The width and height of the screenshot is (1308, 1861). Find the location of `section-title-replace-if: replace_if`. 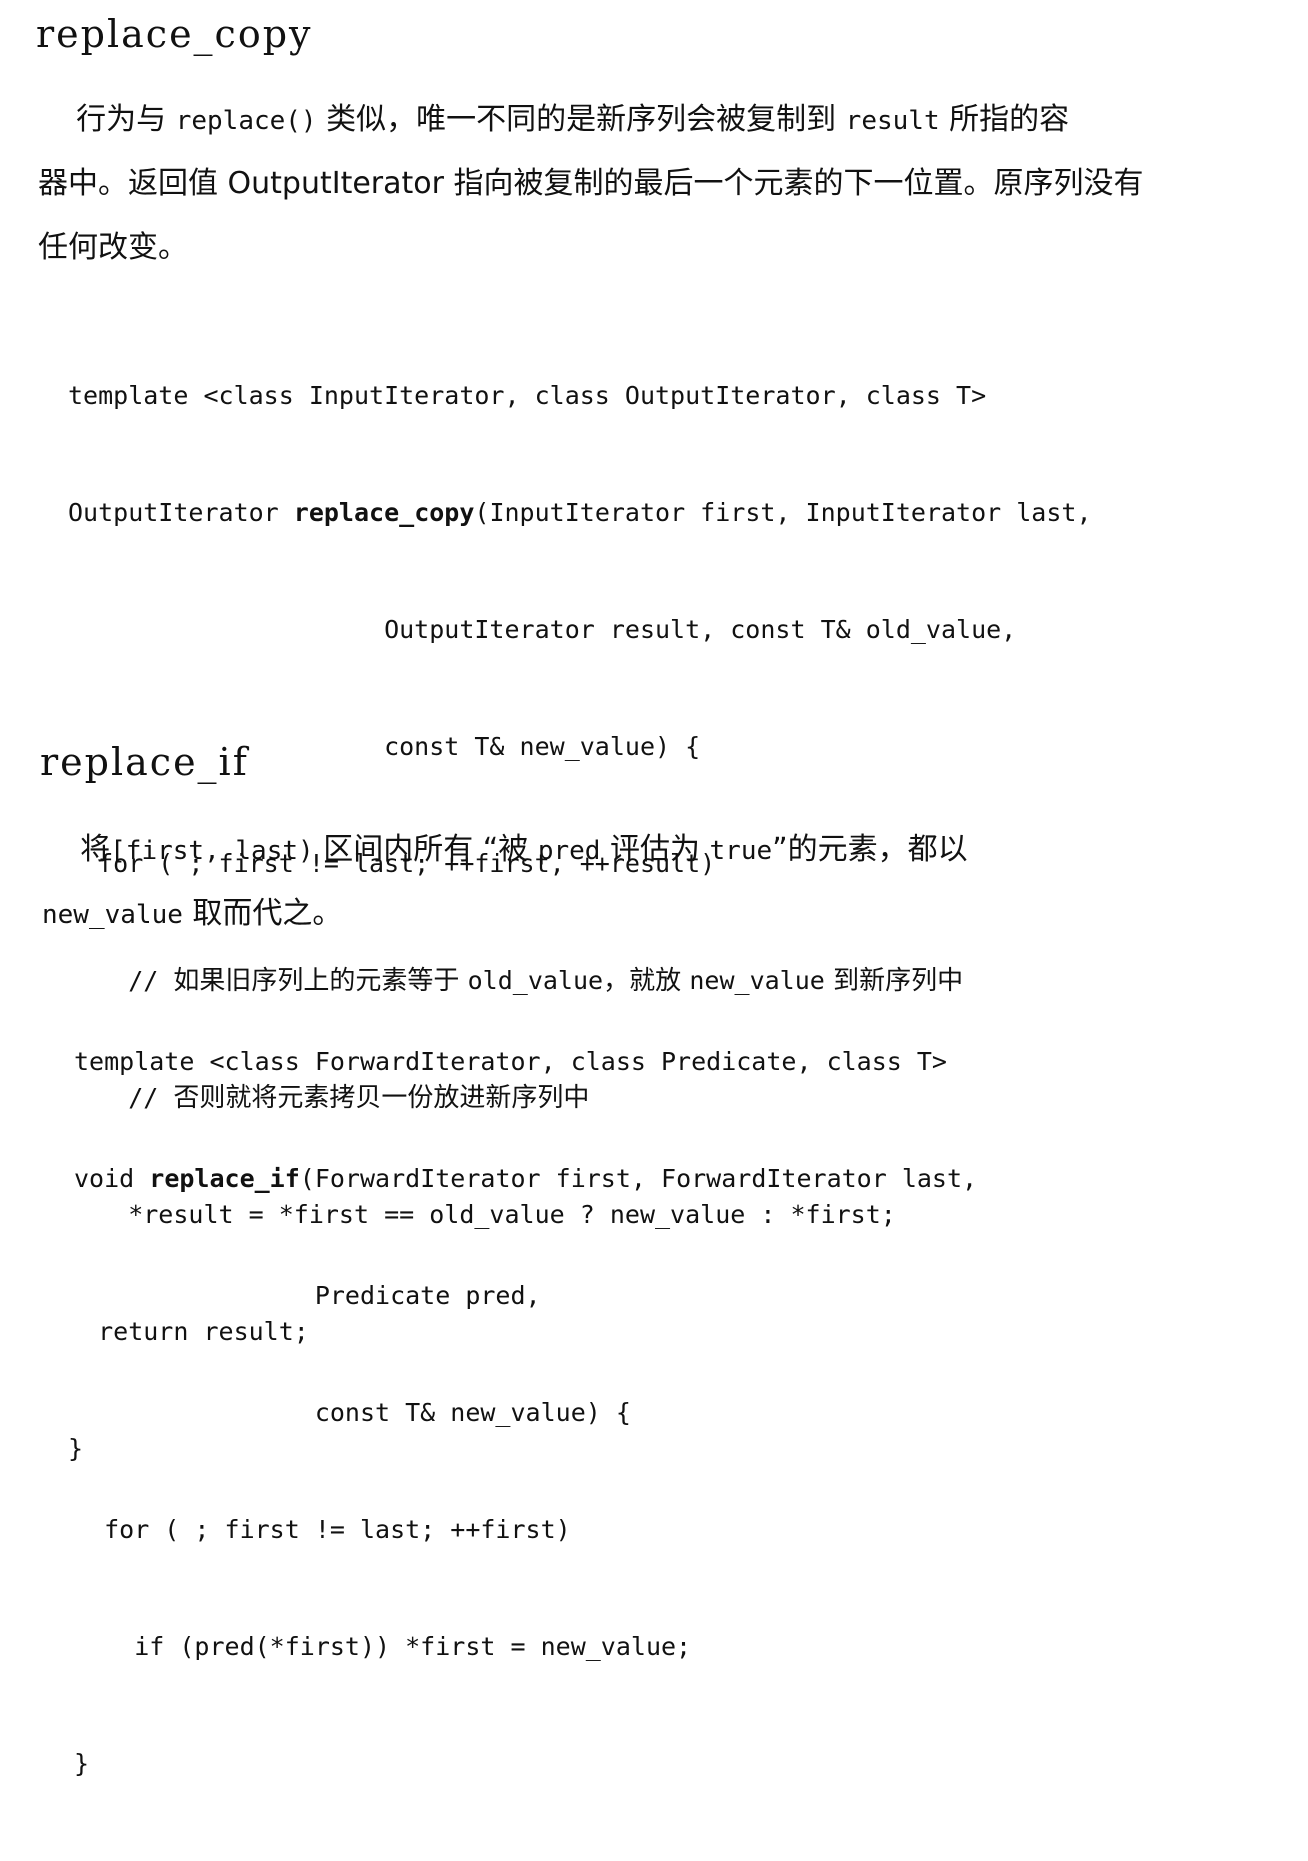

section-title-replace-if: replace_if is located at coordinates (144, 762).